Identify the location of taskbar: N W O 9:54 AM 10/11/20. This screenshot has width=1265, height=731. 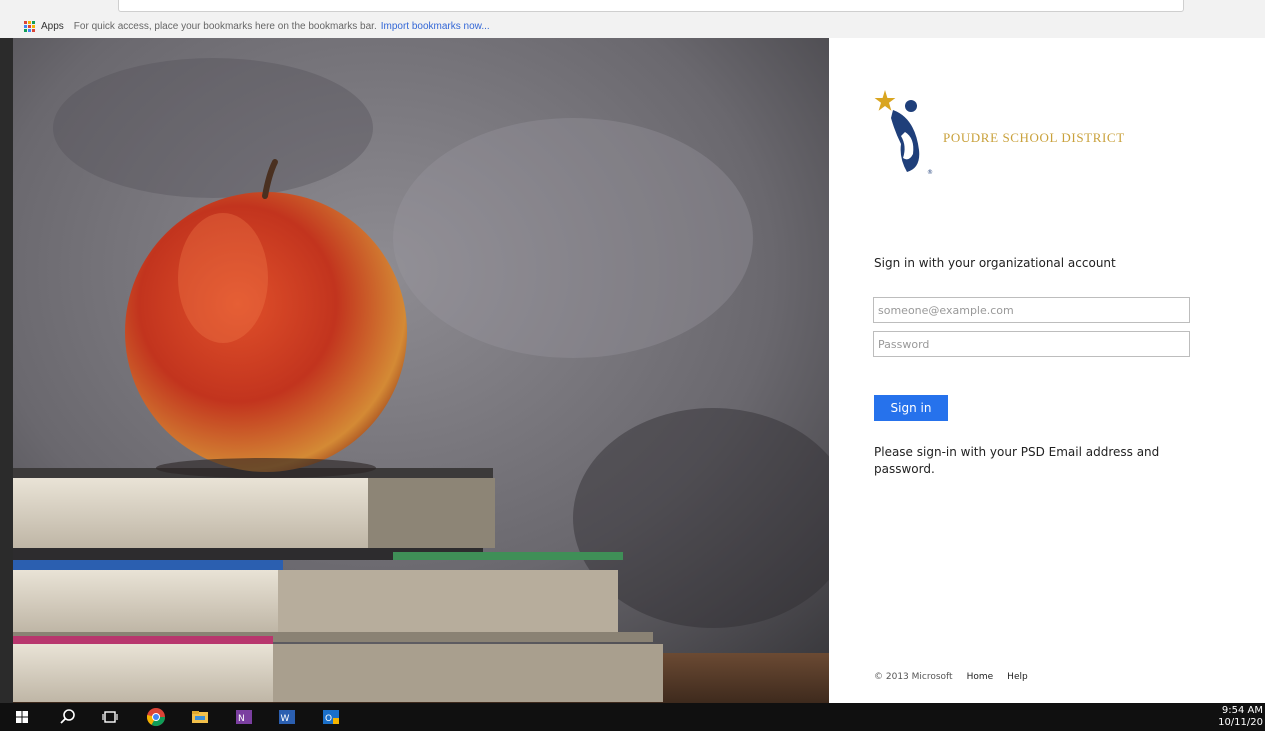
(632, 717).